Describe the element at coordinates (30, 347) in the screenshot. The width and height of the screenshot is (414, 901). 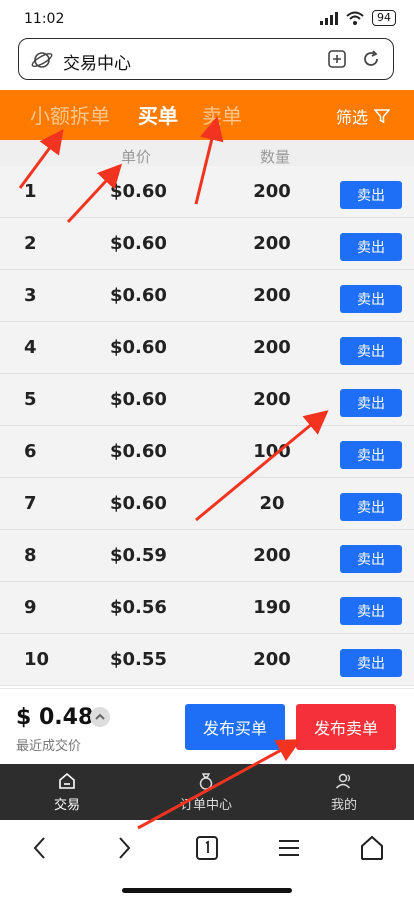
I see `row-index: 4` at that location.